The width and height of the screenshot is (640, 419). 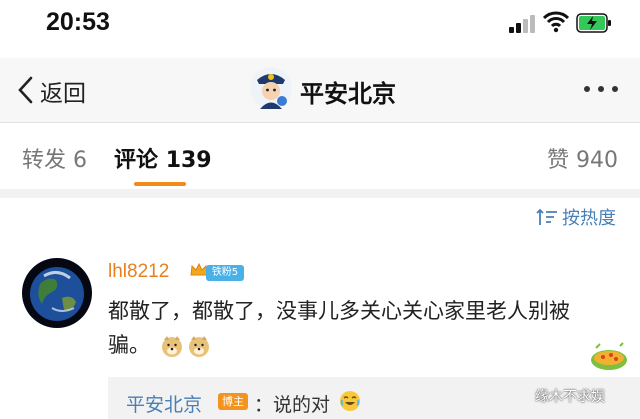 What do you see at coordinates (593, 23) in the screenshot?
I see `battery-charging-icon` at bounding box center [593, 23].